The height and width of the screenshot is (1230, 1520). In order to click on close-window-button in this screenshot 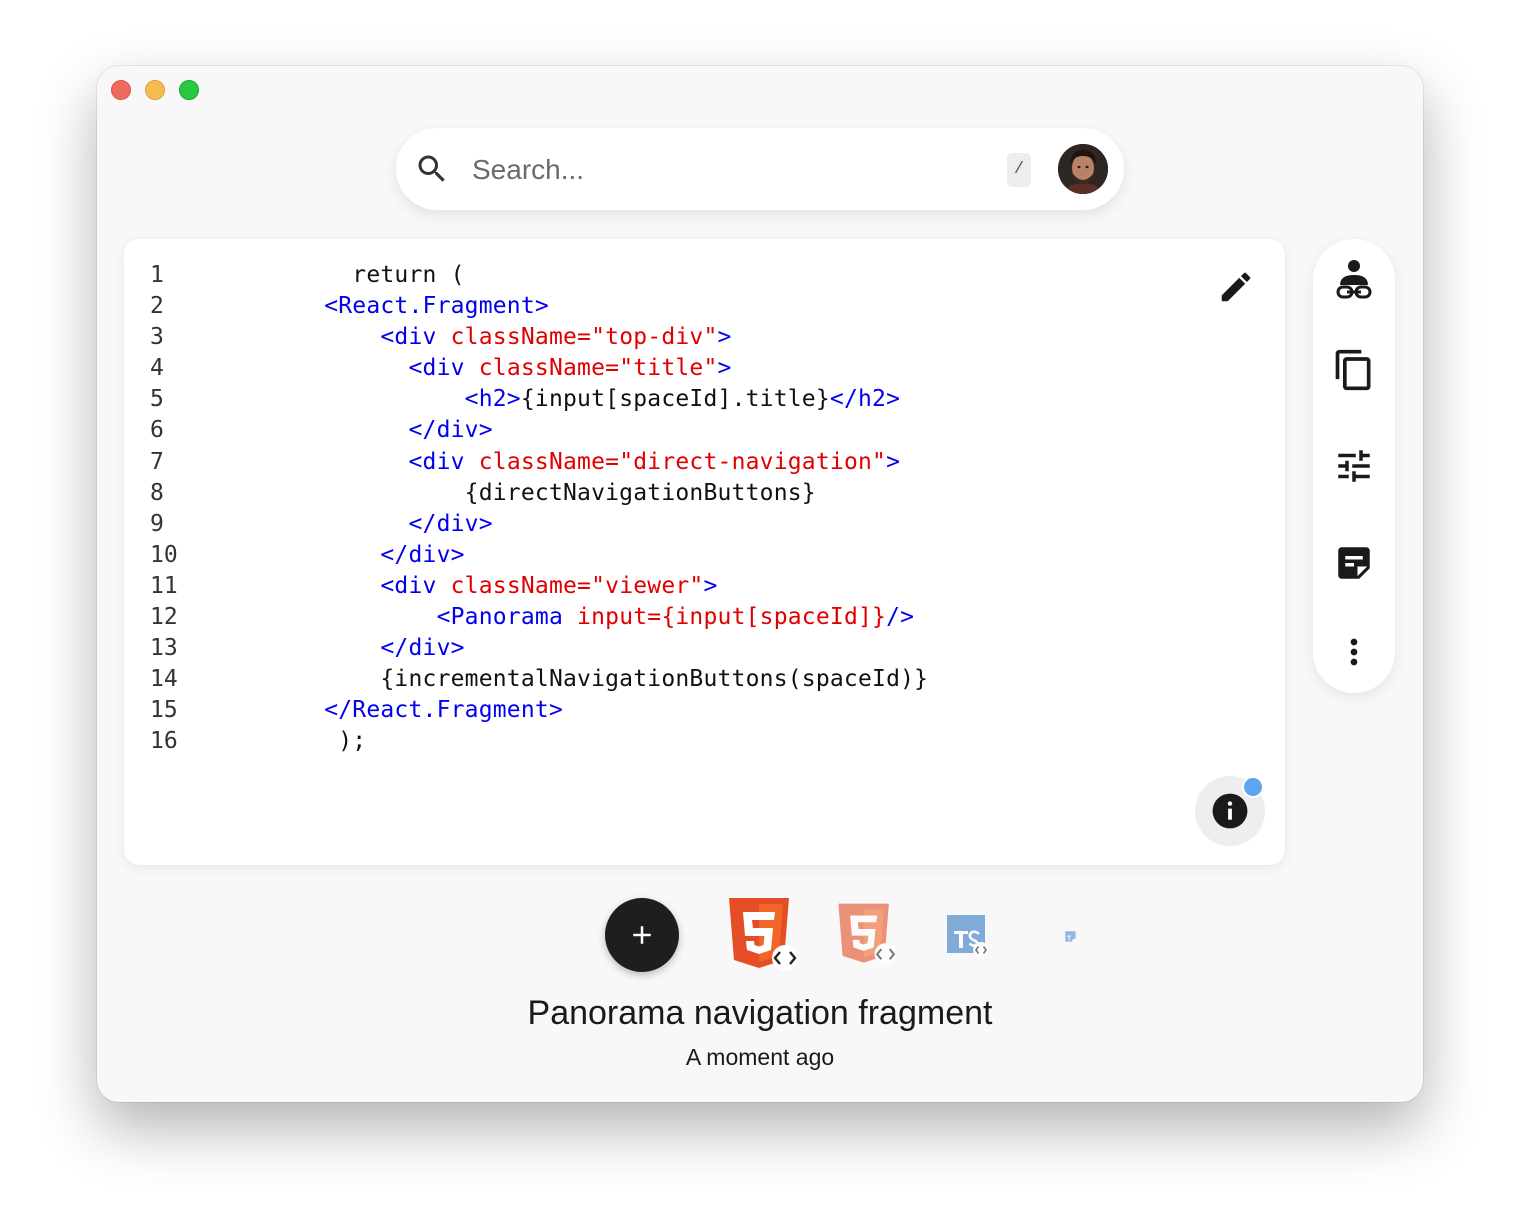, I will do `click(121, 90)`.